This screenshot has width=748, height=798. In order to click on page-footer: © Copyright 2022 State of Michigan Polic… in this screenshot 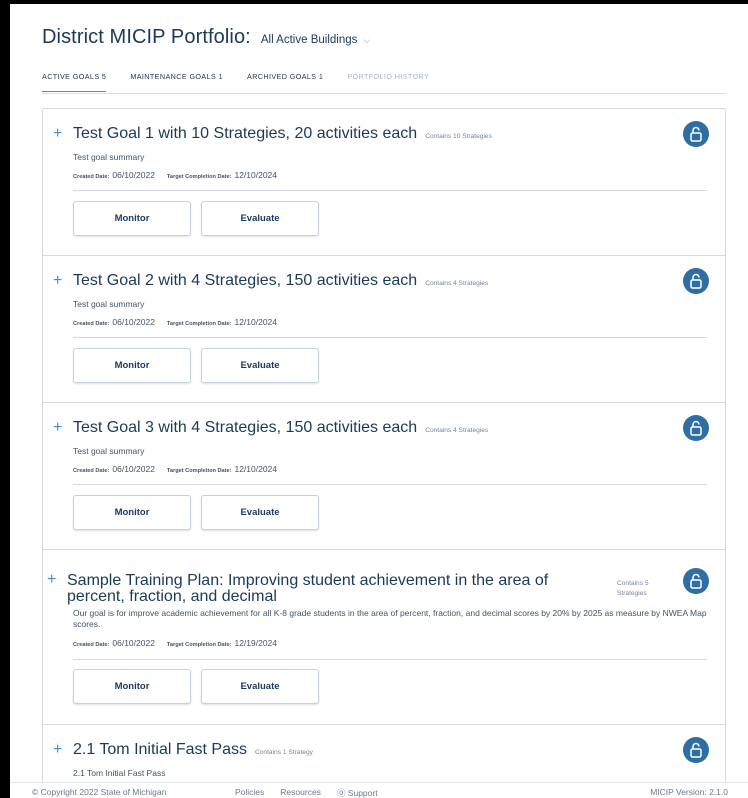, I will do `click(379, 790)`.